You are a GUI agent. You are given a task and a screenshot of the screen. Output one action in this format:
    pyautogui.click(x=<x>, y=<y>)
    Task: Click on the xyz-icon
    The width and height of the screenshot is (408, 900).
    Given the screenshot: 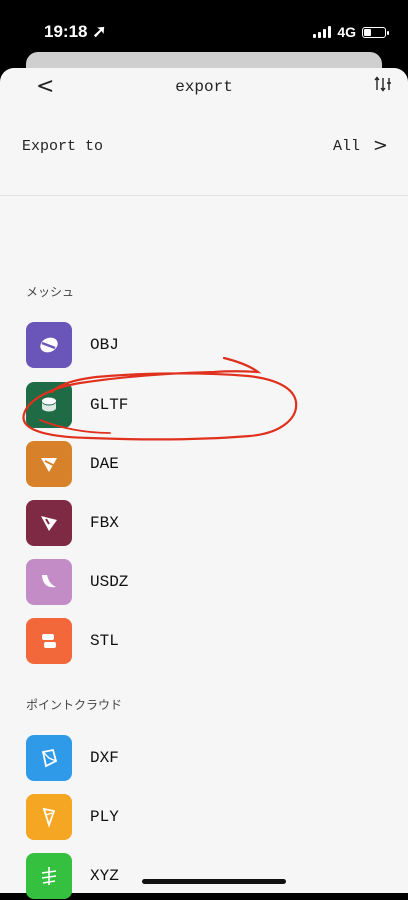 What is the action you would take?
    pyautogui.click(x=49, y=876)
    